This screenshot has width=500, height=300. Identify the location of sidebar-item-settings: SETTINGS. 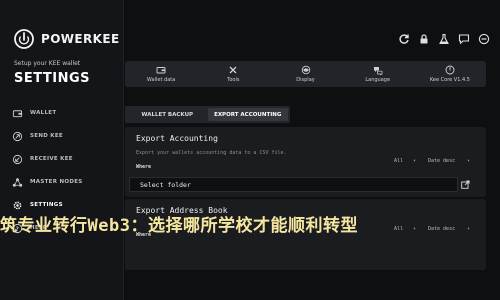
(37, 205).